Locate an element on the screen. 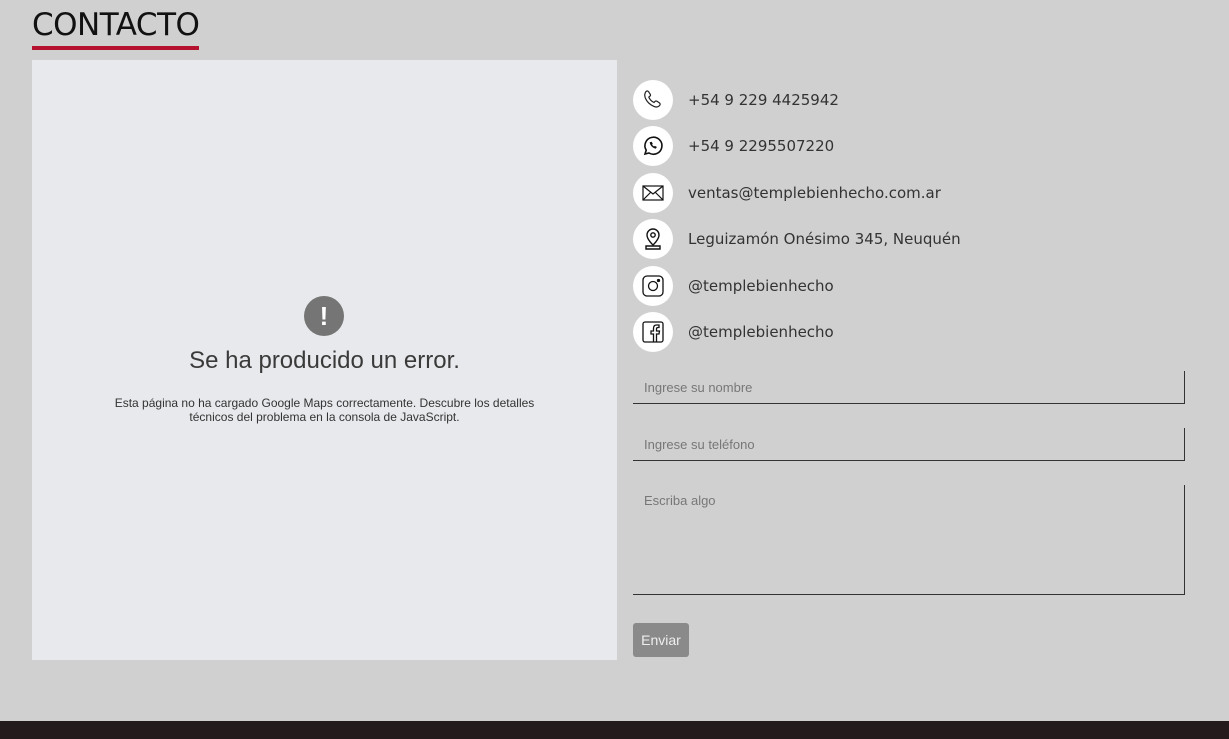  contact-email-text: ventas@templebienhecho.com.ar is located at coordinates (814, 193).